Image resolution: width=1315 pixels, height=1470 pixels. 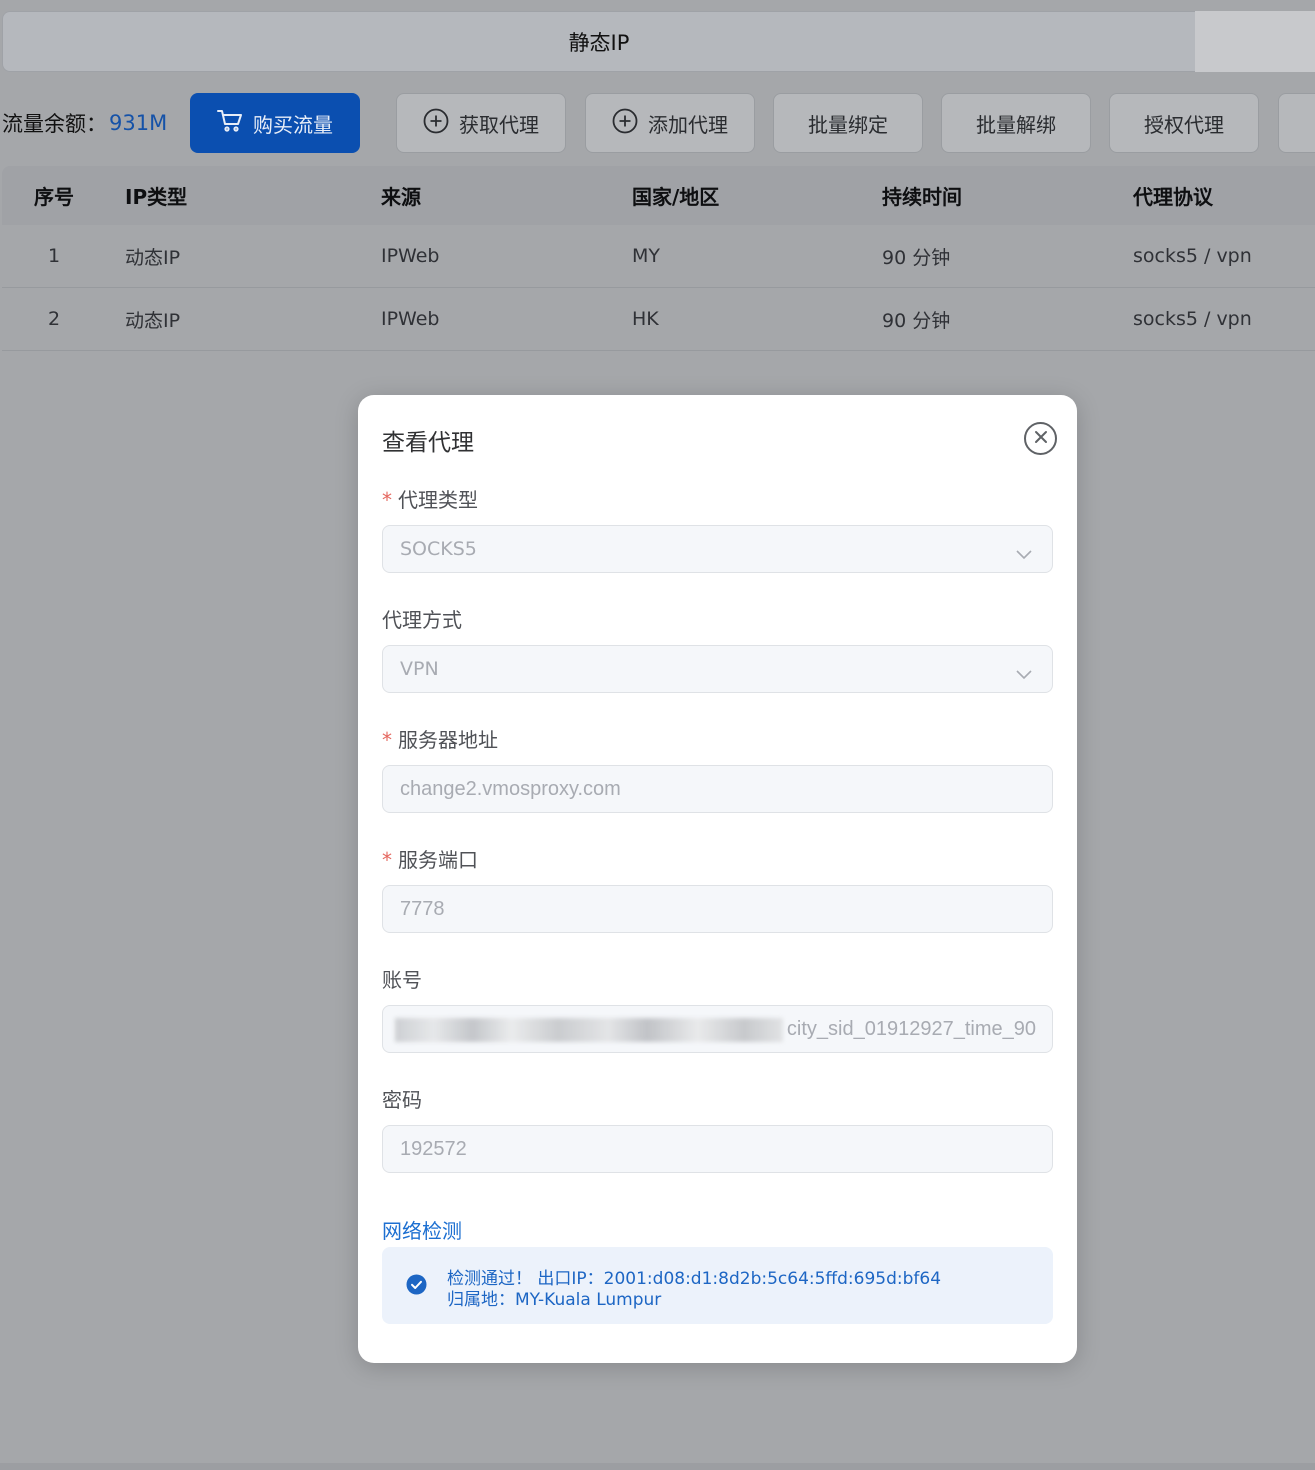 I want to click on server-address-input: change2.vmosproxy.com, so click(x=717, y=789).